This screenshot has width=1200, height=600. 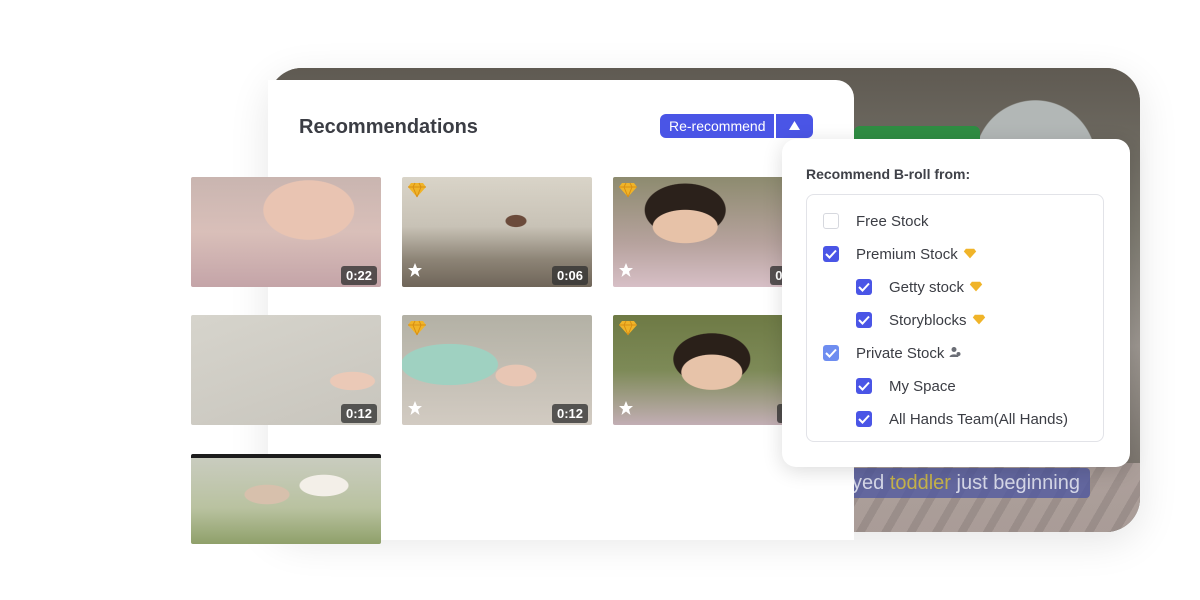 I want to click on thumbnail-6: 0:, so click(x=708, y=370).